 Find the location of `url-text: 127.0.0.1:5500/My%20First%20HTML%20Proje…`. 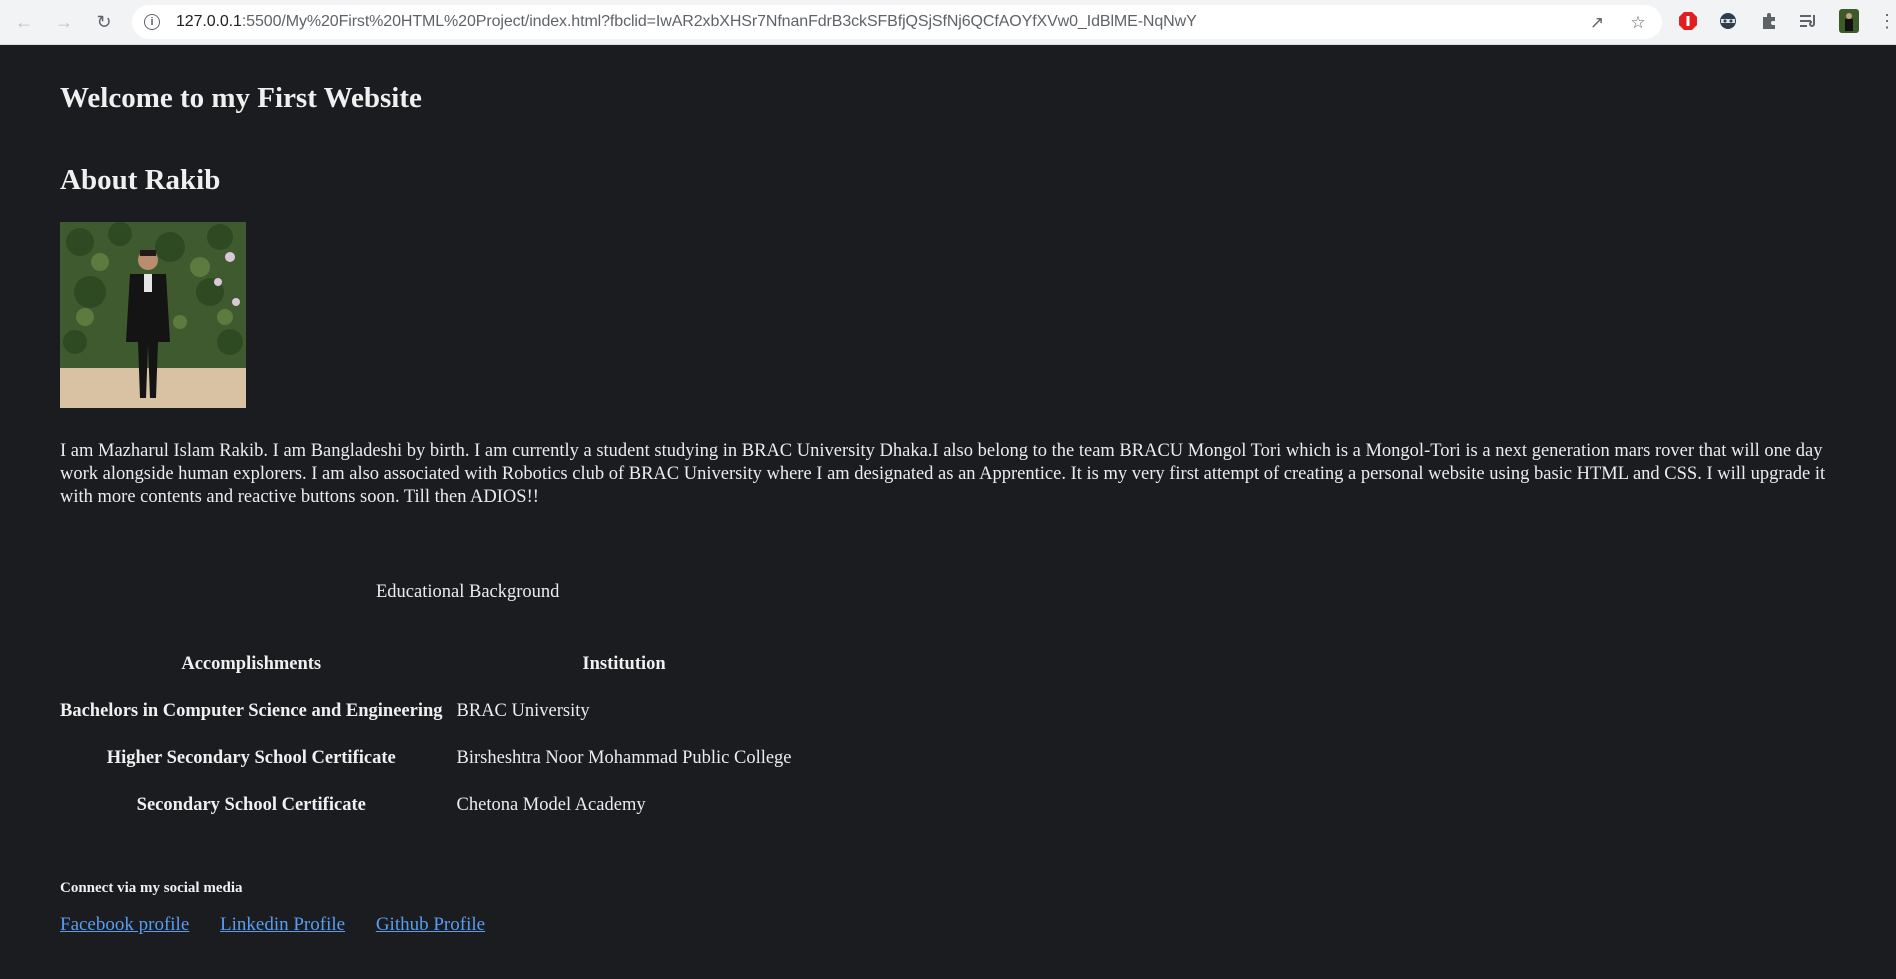

url-text: 127.0.0.1:5500/My%20First%20HTML%20Proje… is located at coordinates (686, 22).